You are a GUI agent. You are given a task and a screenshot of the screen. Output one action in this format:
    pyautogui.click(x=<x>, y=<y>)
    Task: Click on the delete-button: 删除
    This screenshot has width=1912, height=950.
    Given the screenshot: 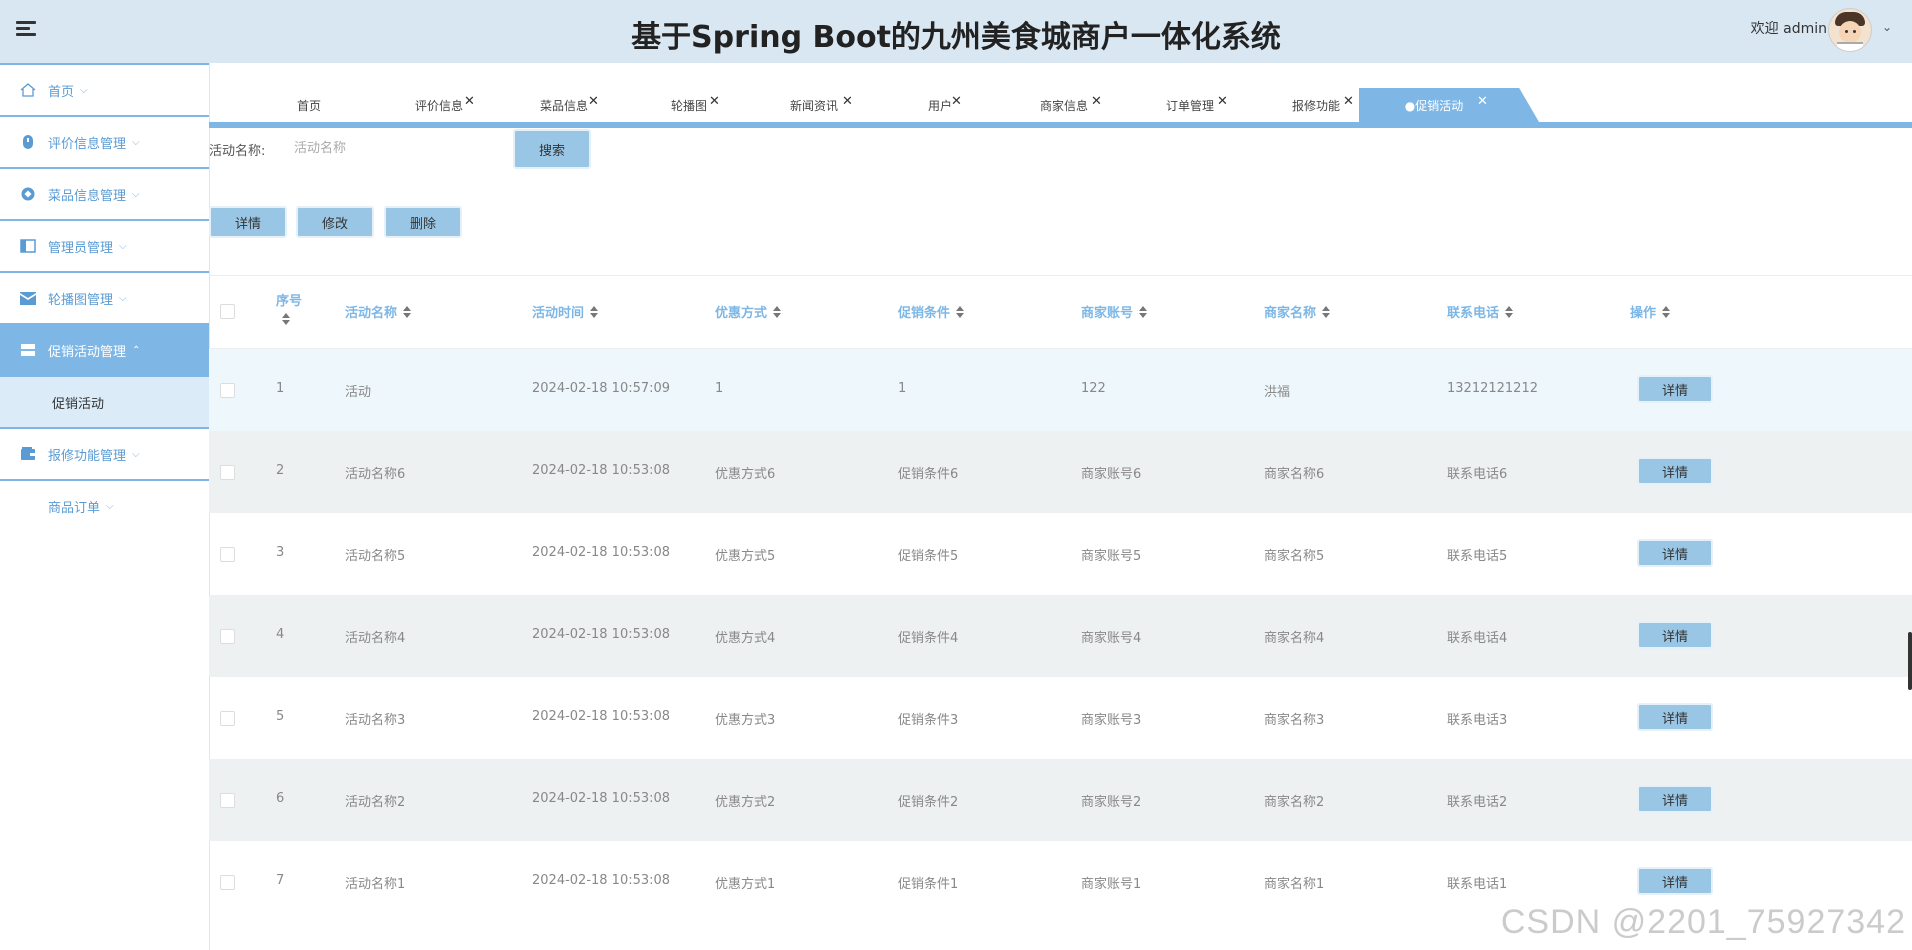 What is the action you would take?
    pyautogui.click(x=423, y=222)
    